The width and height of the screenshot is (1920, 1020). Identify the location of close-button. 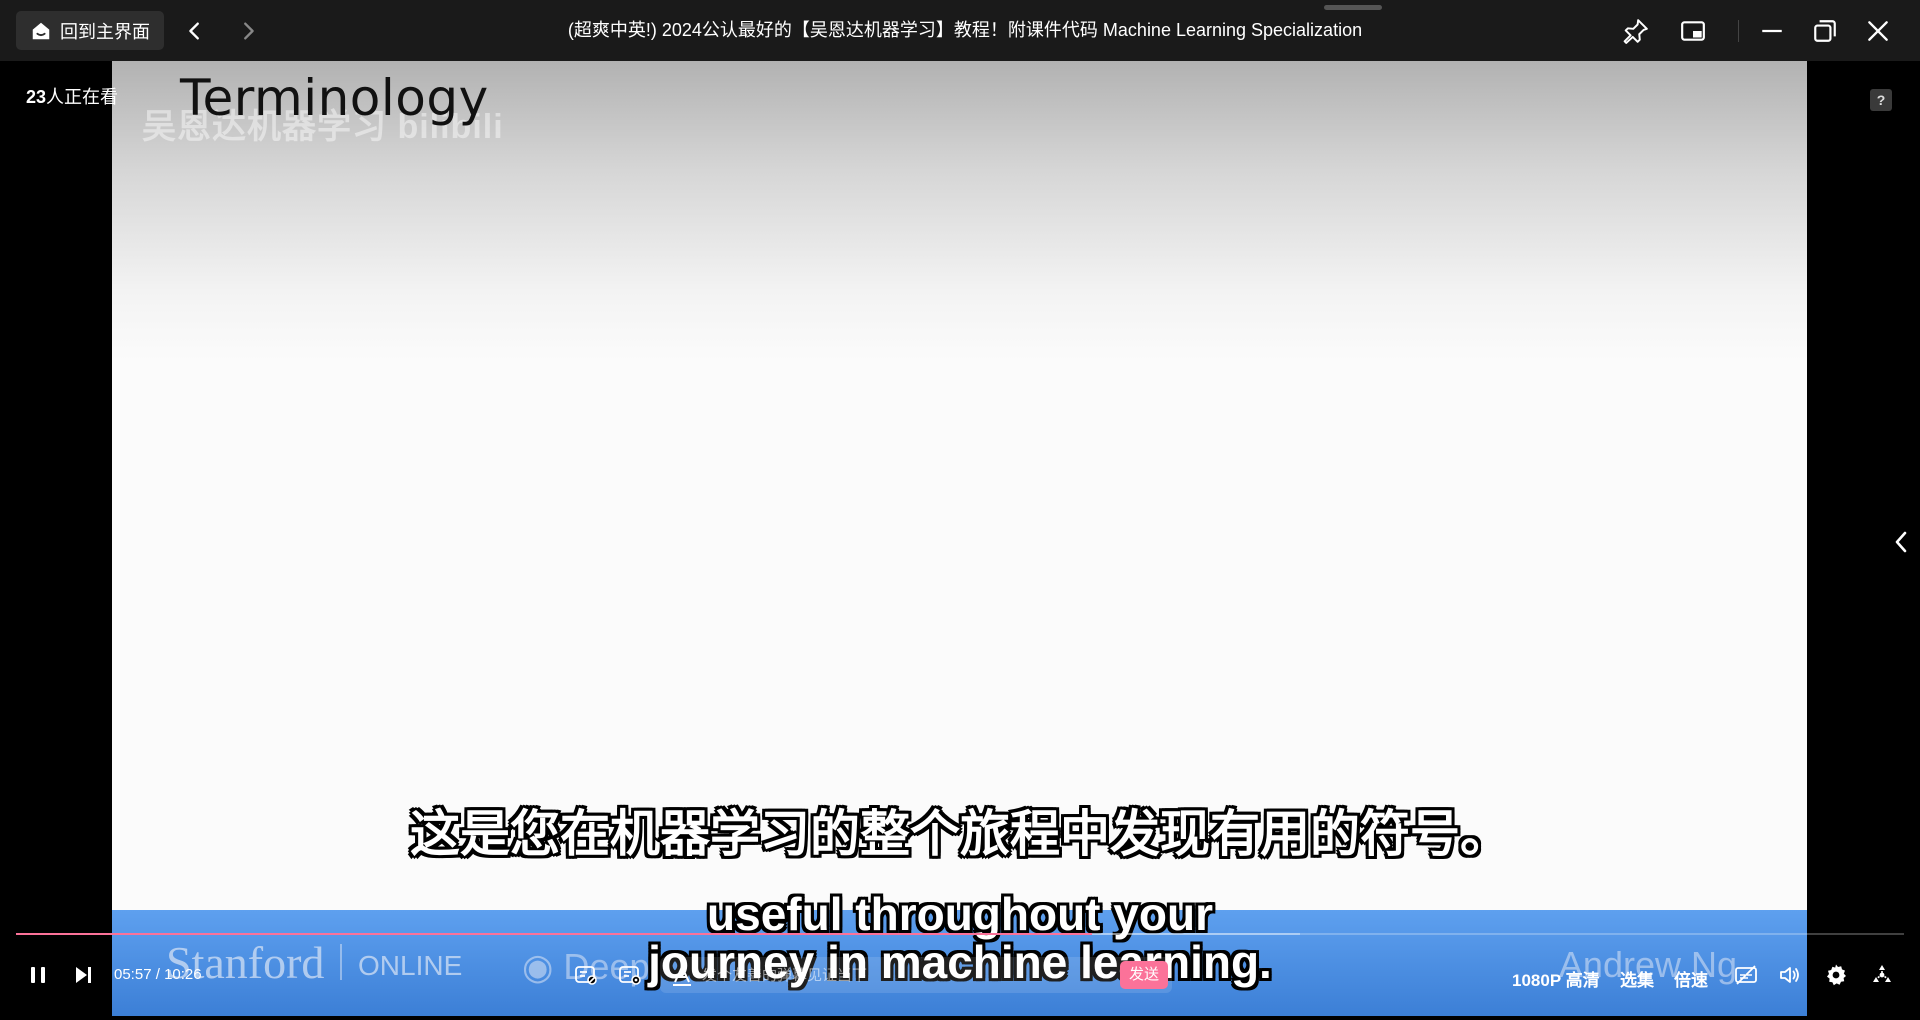
(1878, 31).